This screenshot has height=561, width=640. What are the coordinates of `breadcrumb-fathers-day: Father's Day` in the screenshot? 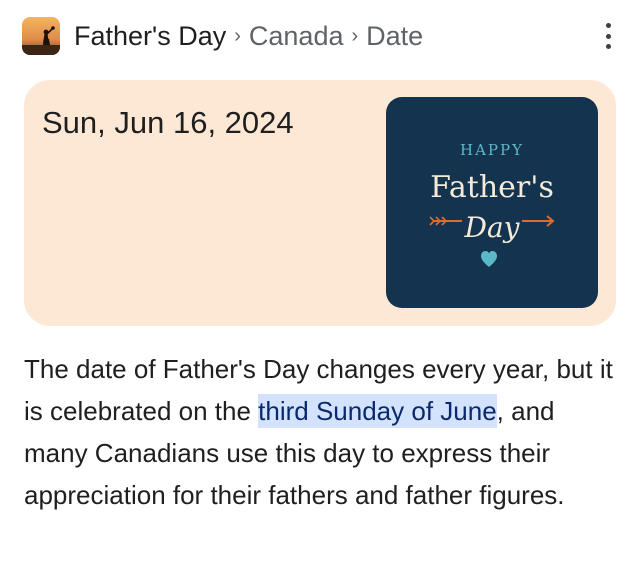 It's located at (150, 36).